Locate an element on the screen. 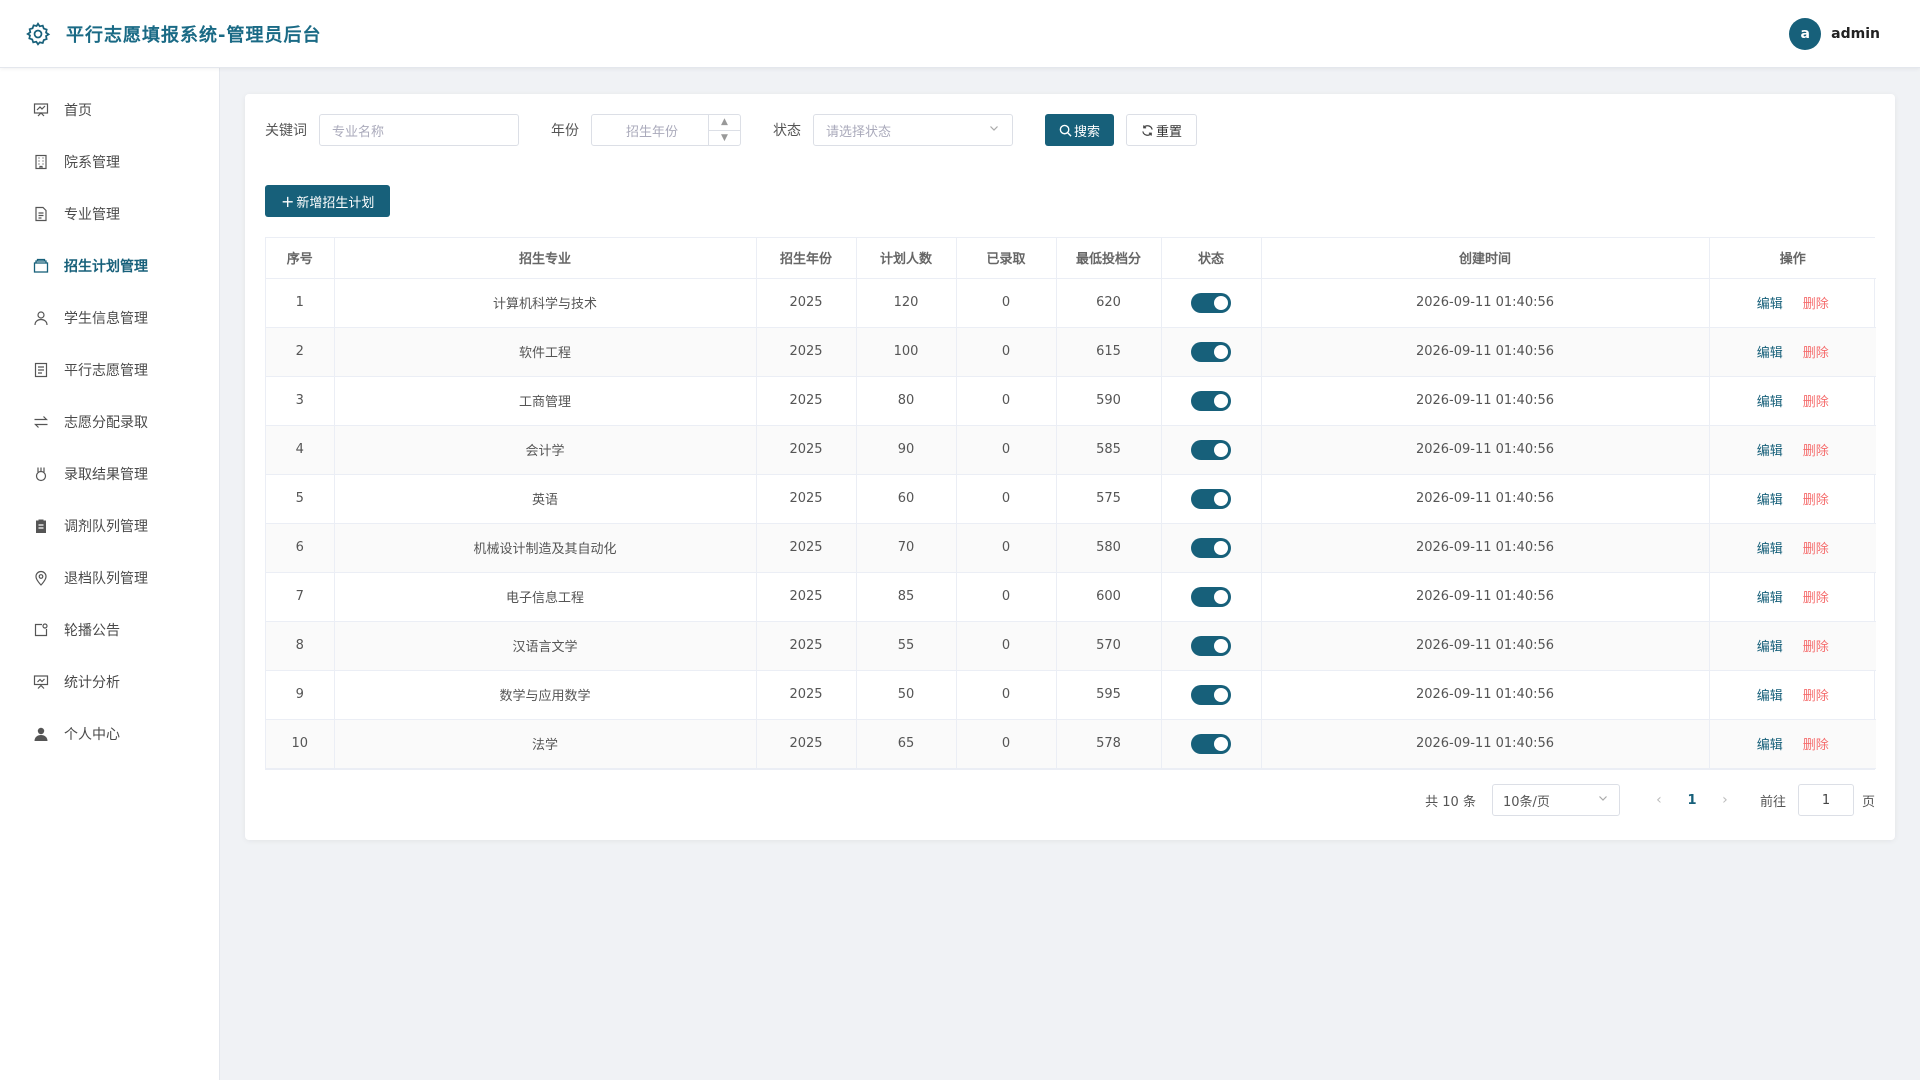 Image resolution: width=1920 pixels, height=1080 pixels. cell-major: 计算机科学与技术 is located at coordinates (545, 303).